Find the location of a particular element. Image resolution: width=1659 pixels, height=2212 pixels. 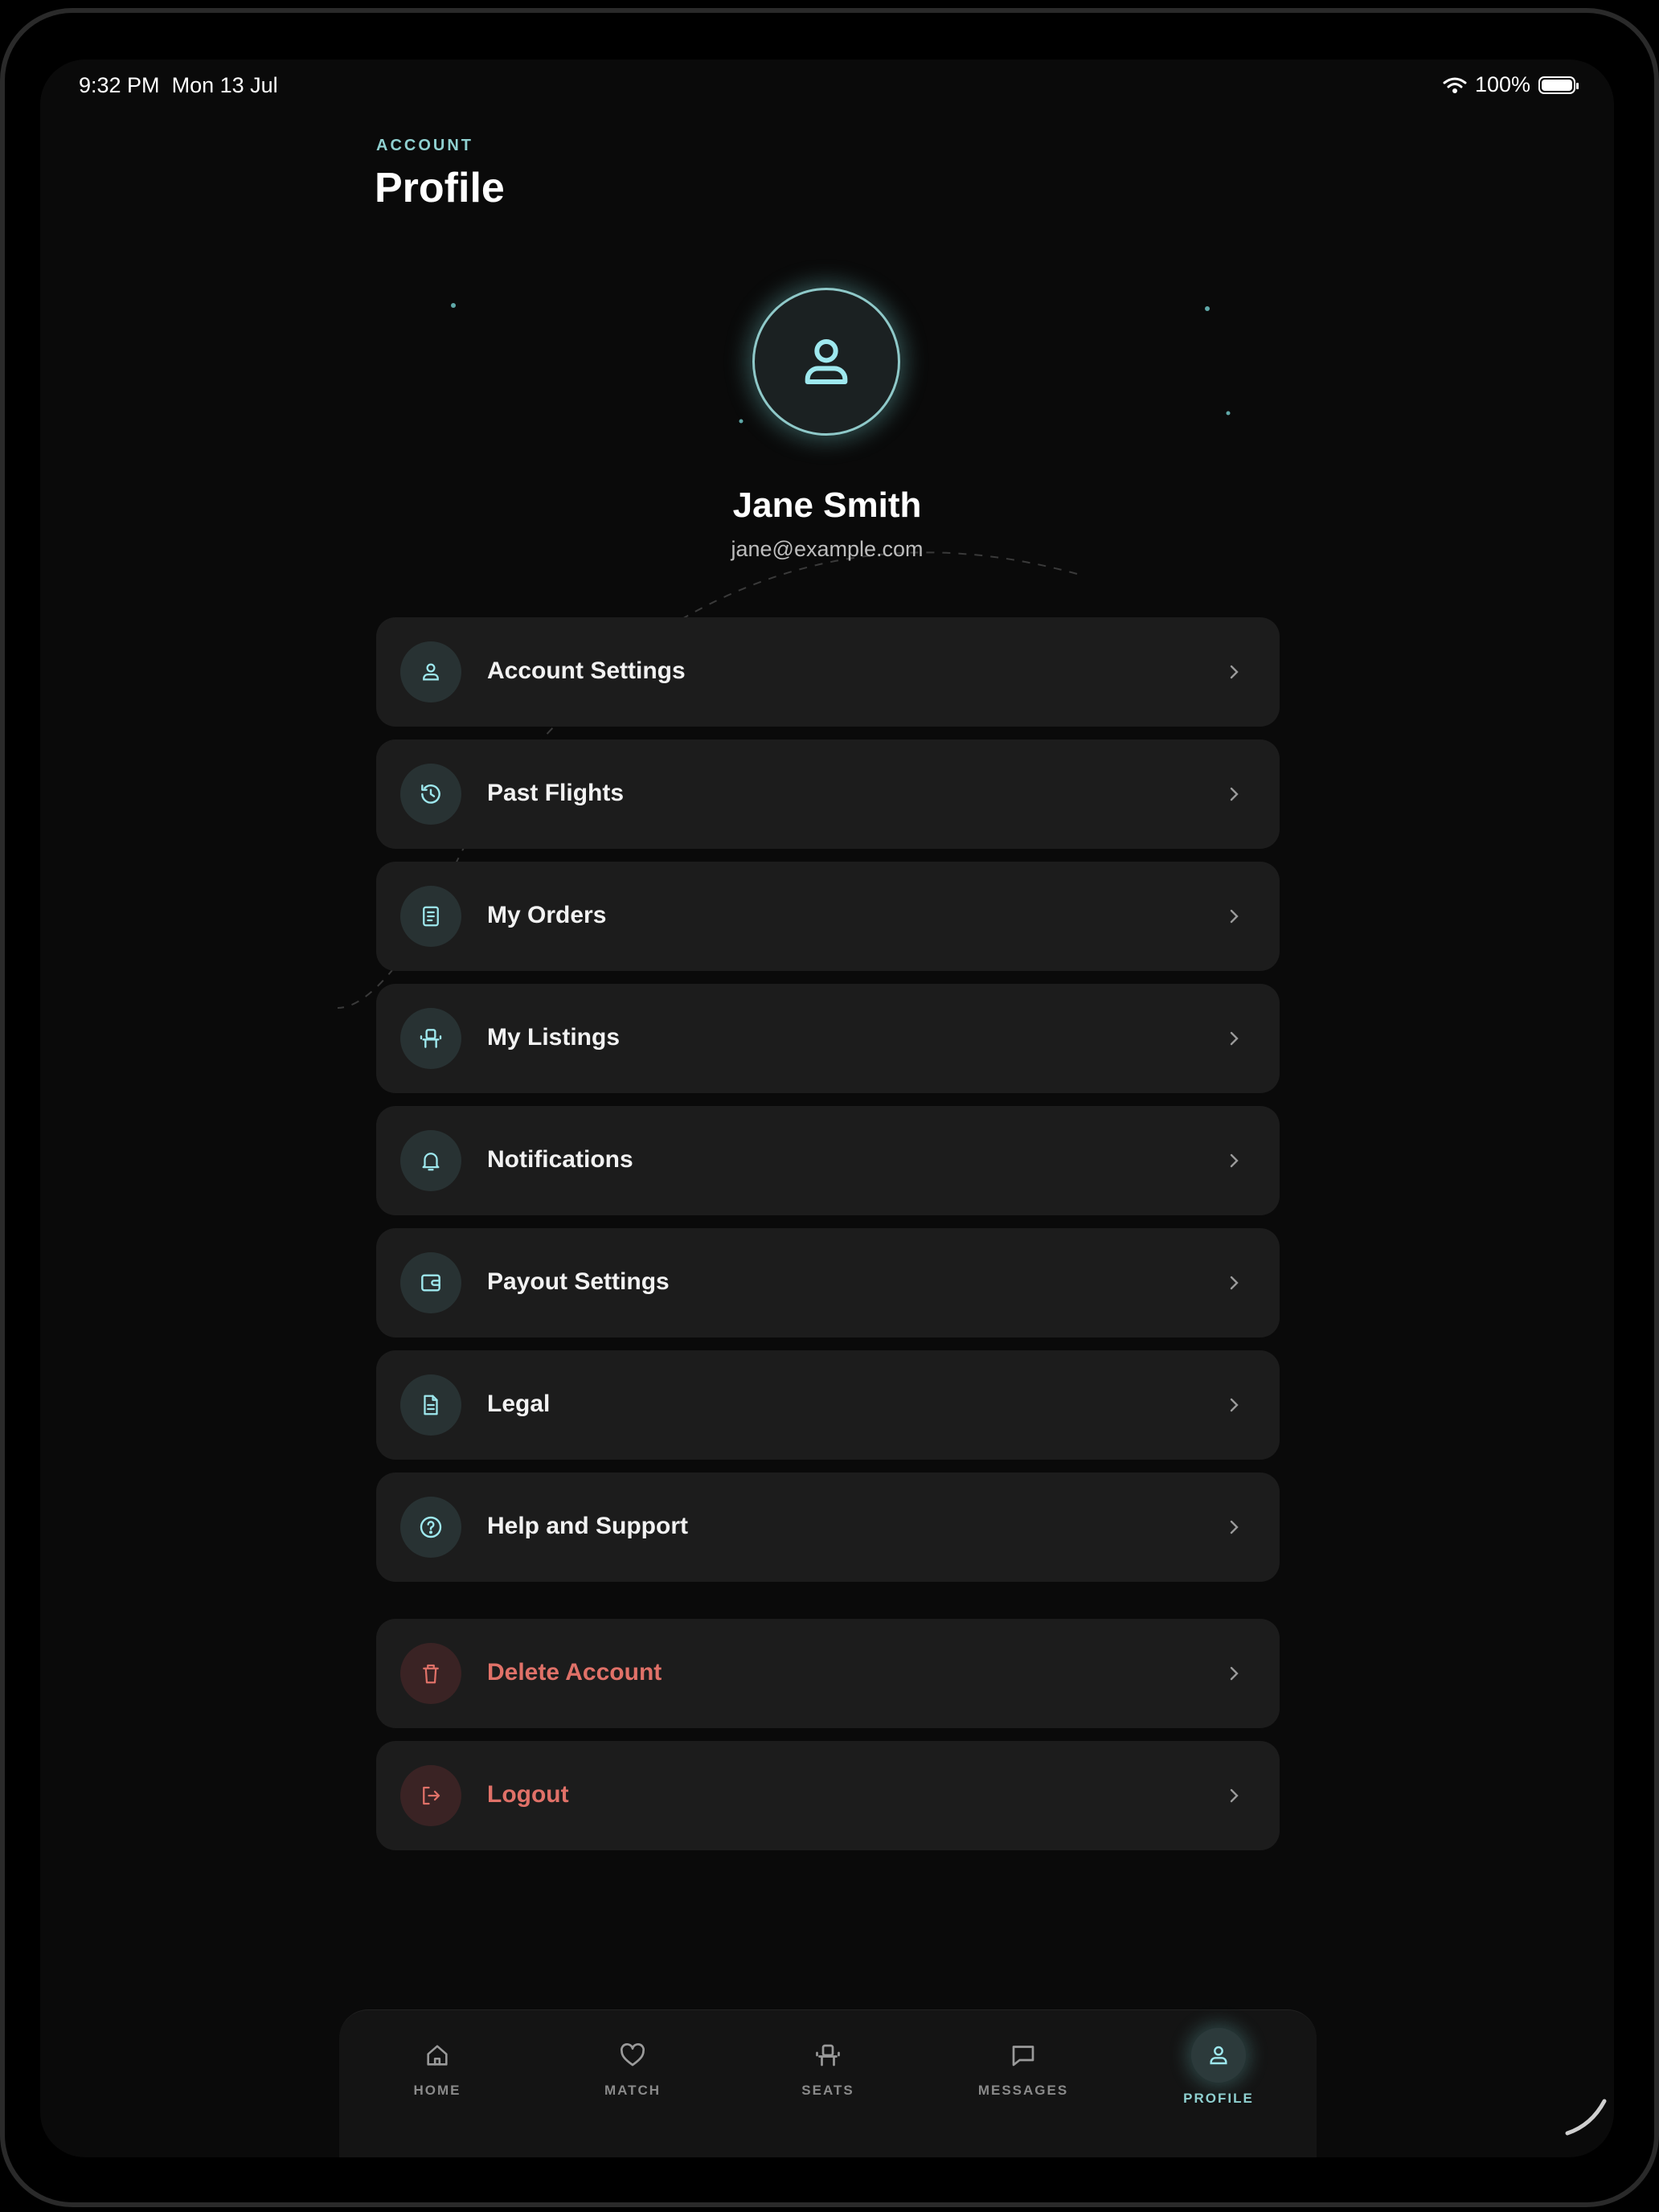

tab-match: MATCH is located at coordinates (632, 2066).